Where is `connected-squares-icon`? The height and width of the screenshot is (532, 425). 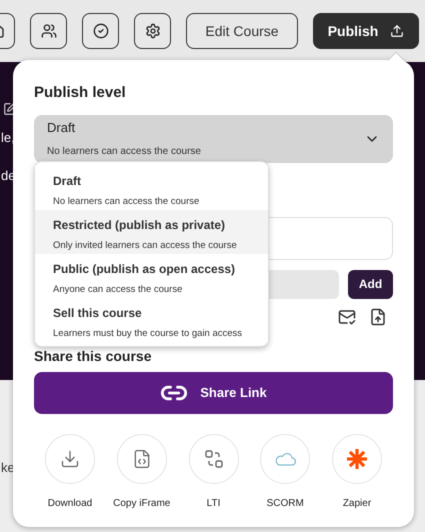
connected-squares-icon is located at coordinates (214, 458).